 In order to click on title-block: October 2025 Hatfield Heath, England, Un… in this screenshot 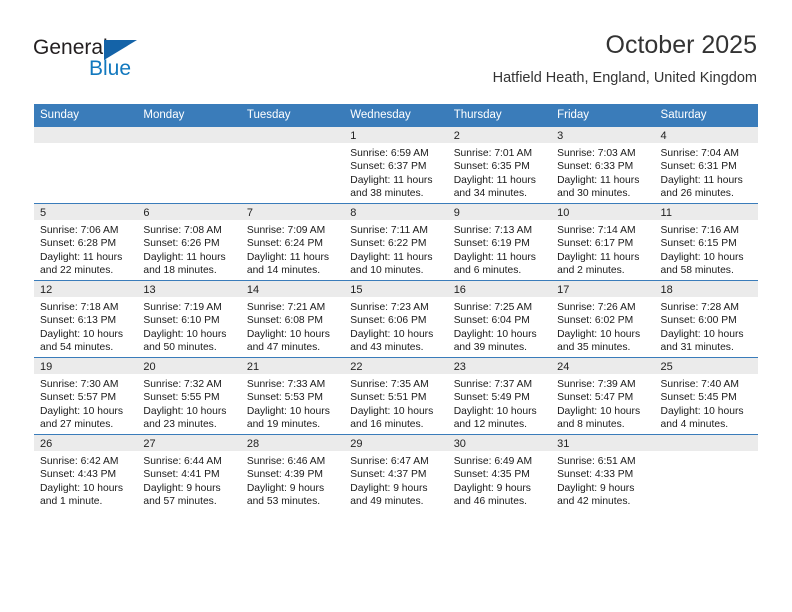, I will do `click(625, 58)`.